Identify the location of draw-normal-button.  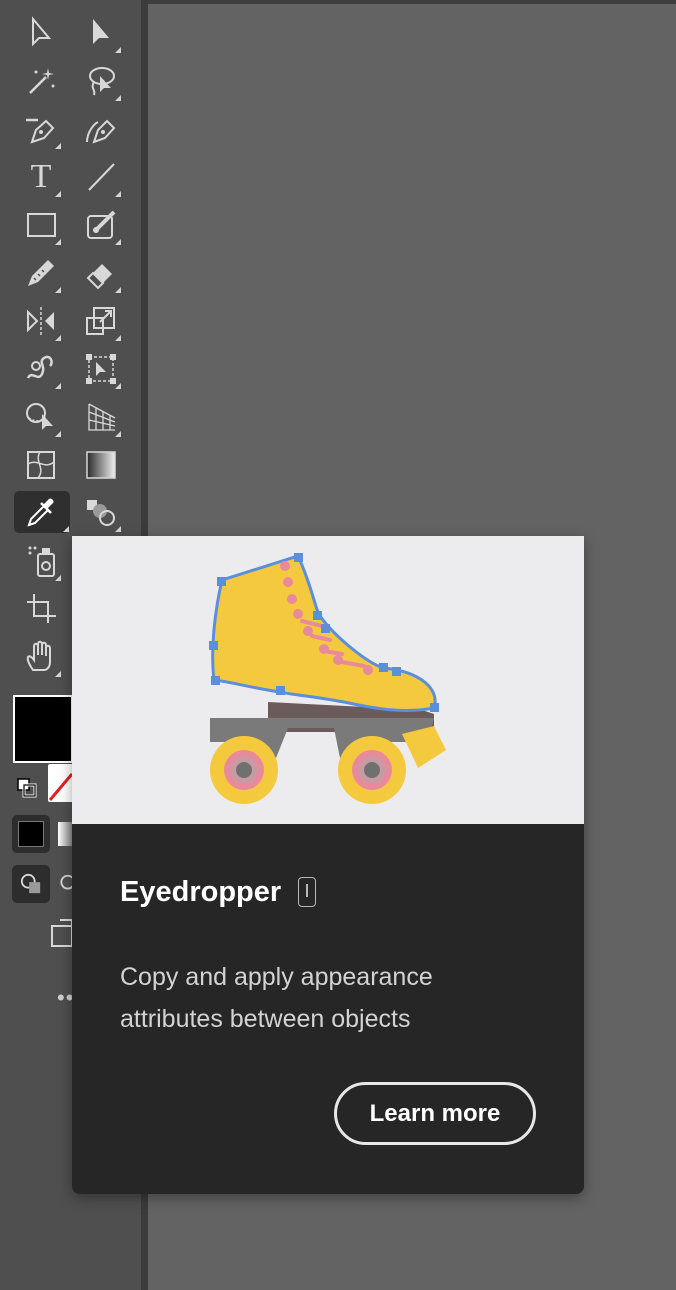
(31, 884).